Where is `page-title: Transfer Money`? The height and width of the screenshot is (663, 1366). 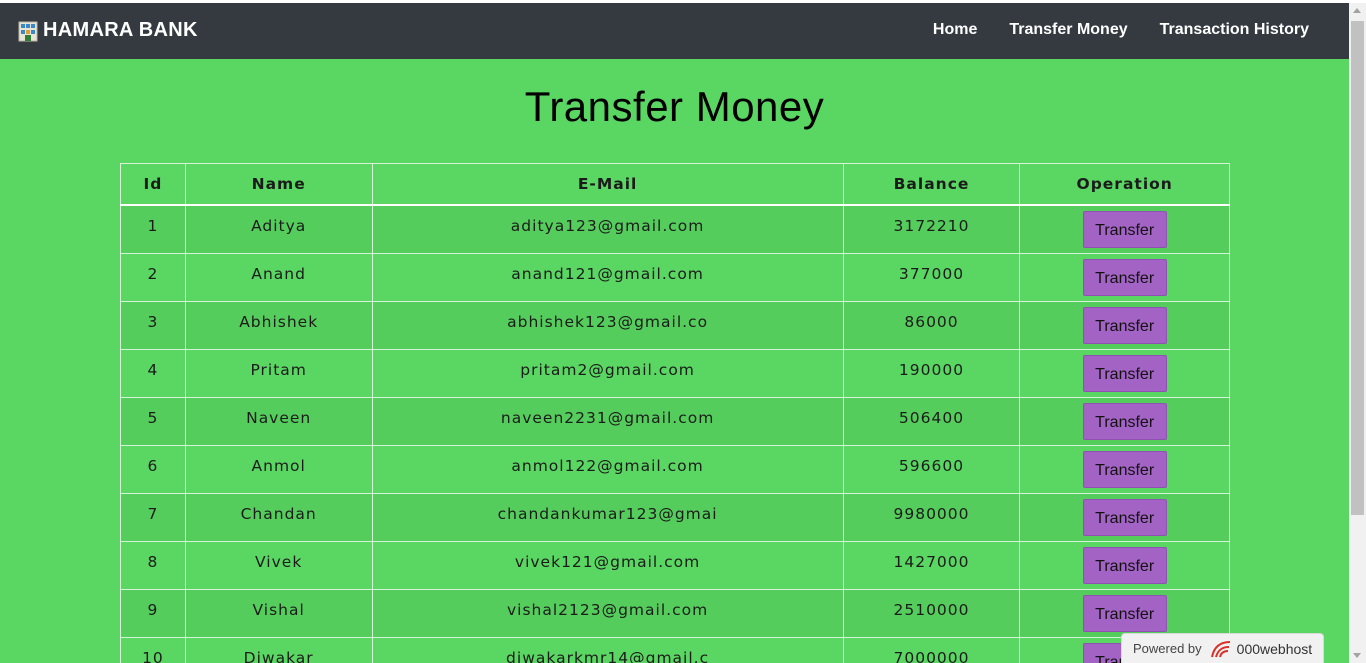 page-title: Transfer Money is located at coordinates (674, 106).